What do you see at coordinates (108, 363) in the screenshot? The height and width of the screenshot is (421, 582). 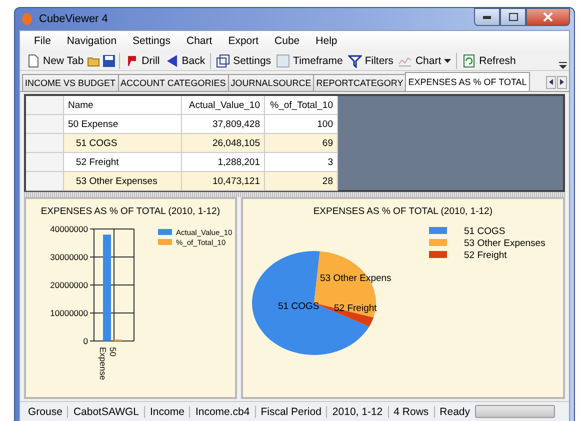 I see `axis-label: 50 Expense` at bounding box center [108, 363].